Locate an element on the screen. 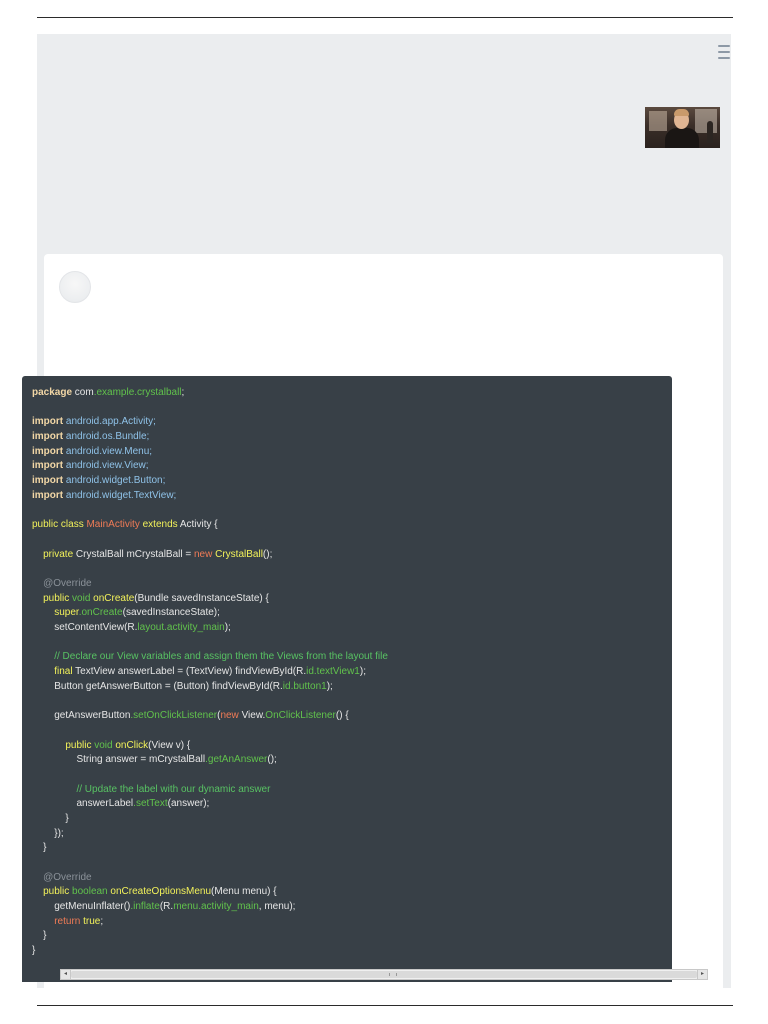 This screenshot has width=768, height=1024. code-token: .setOnClickListener is located at coordinates (174, 716).